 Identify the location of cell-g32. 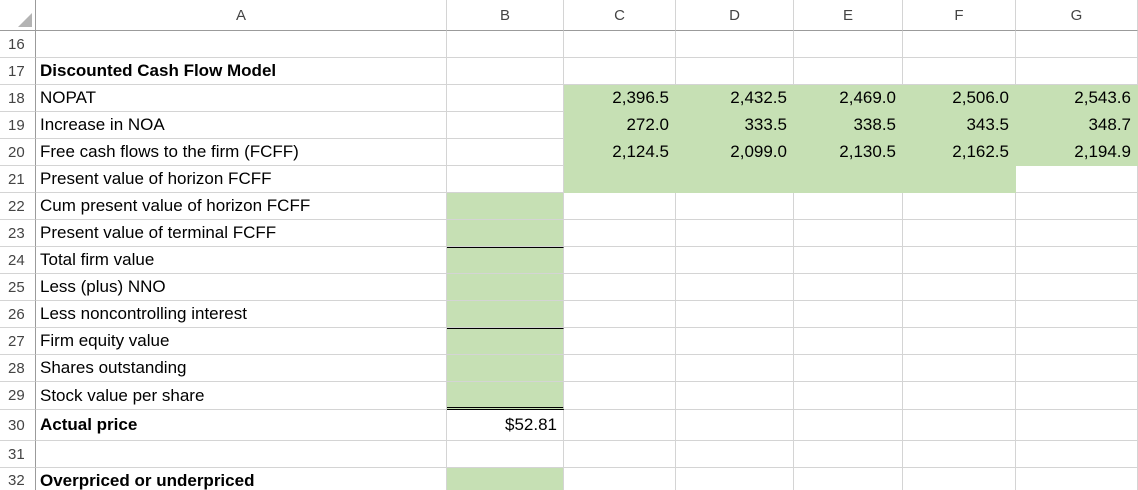
(1077, 479).